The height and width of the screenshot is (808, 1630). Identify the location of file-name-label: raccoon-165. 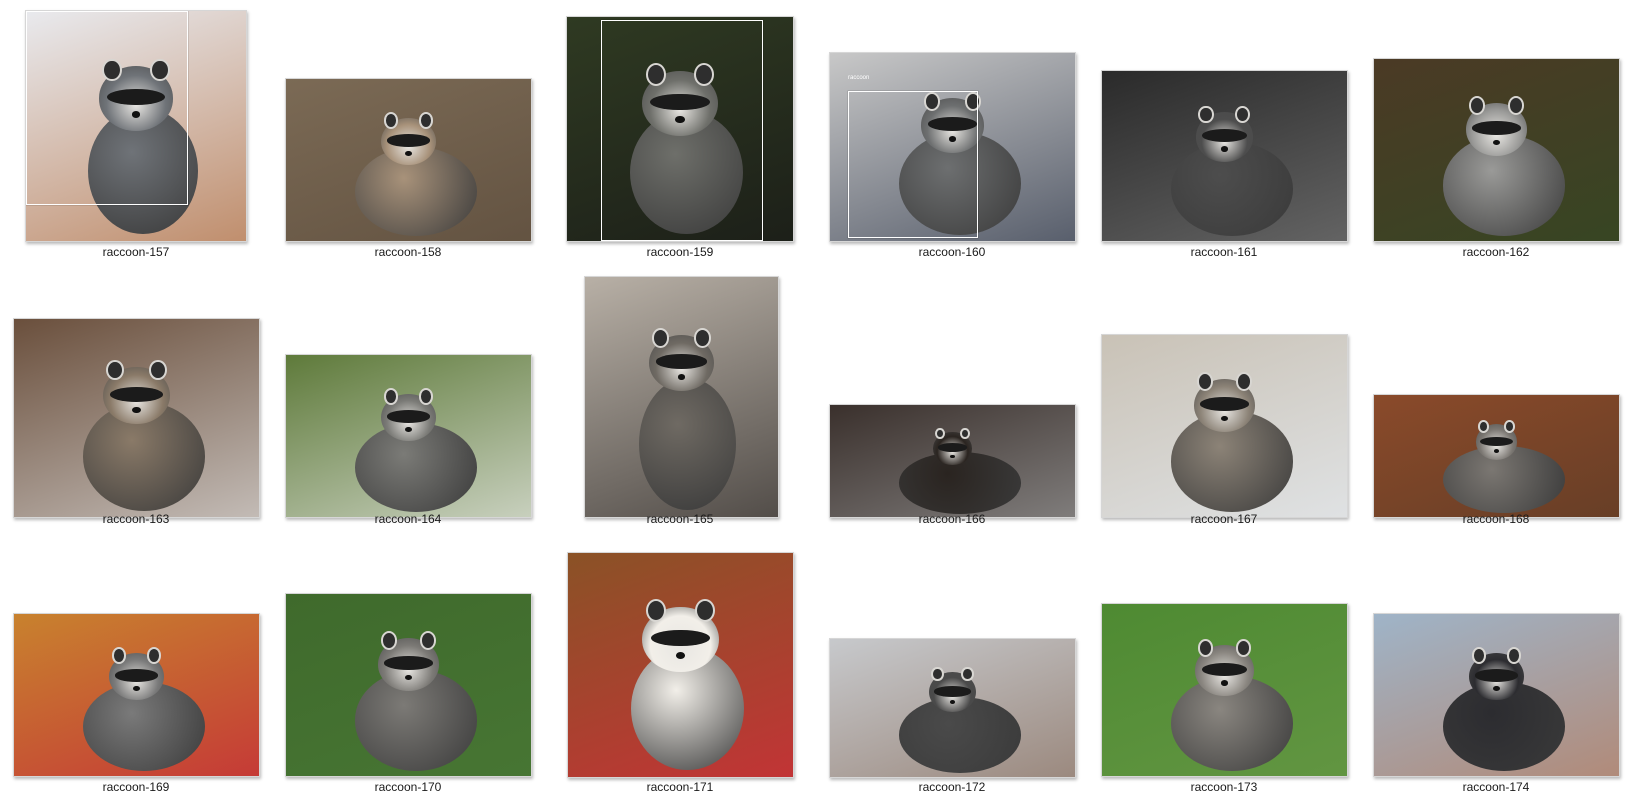
(680, 519).